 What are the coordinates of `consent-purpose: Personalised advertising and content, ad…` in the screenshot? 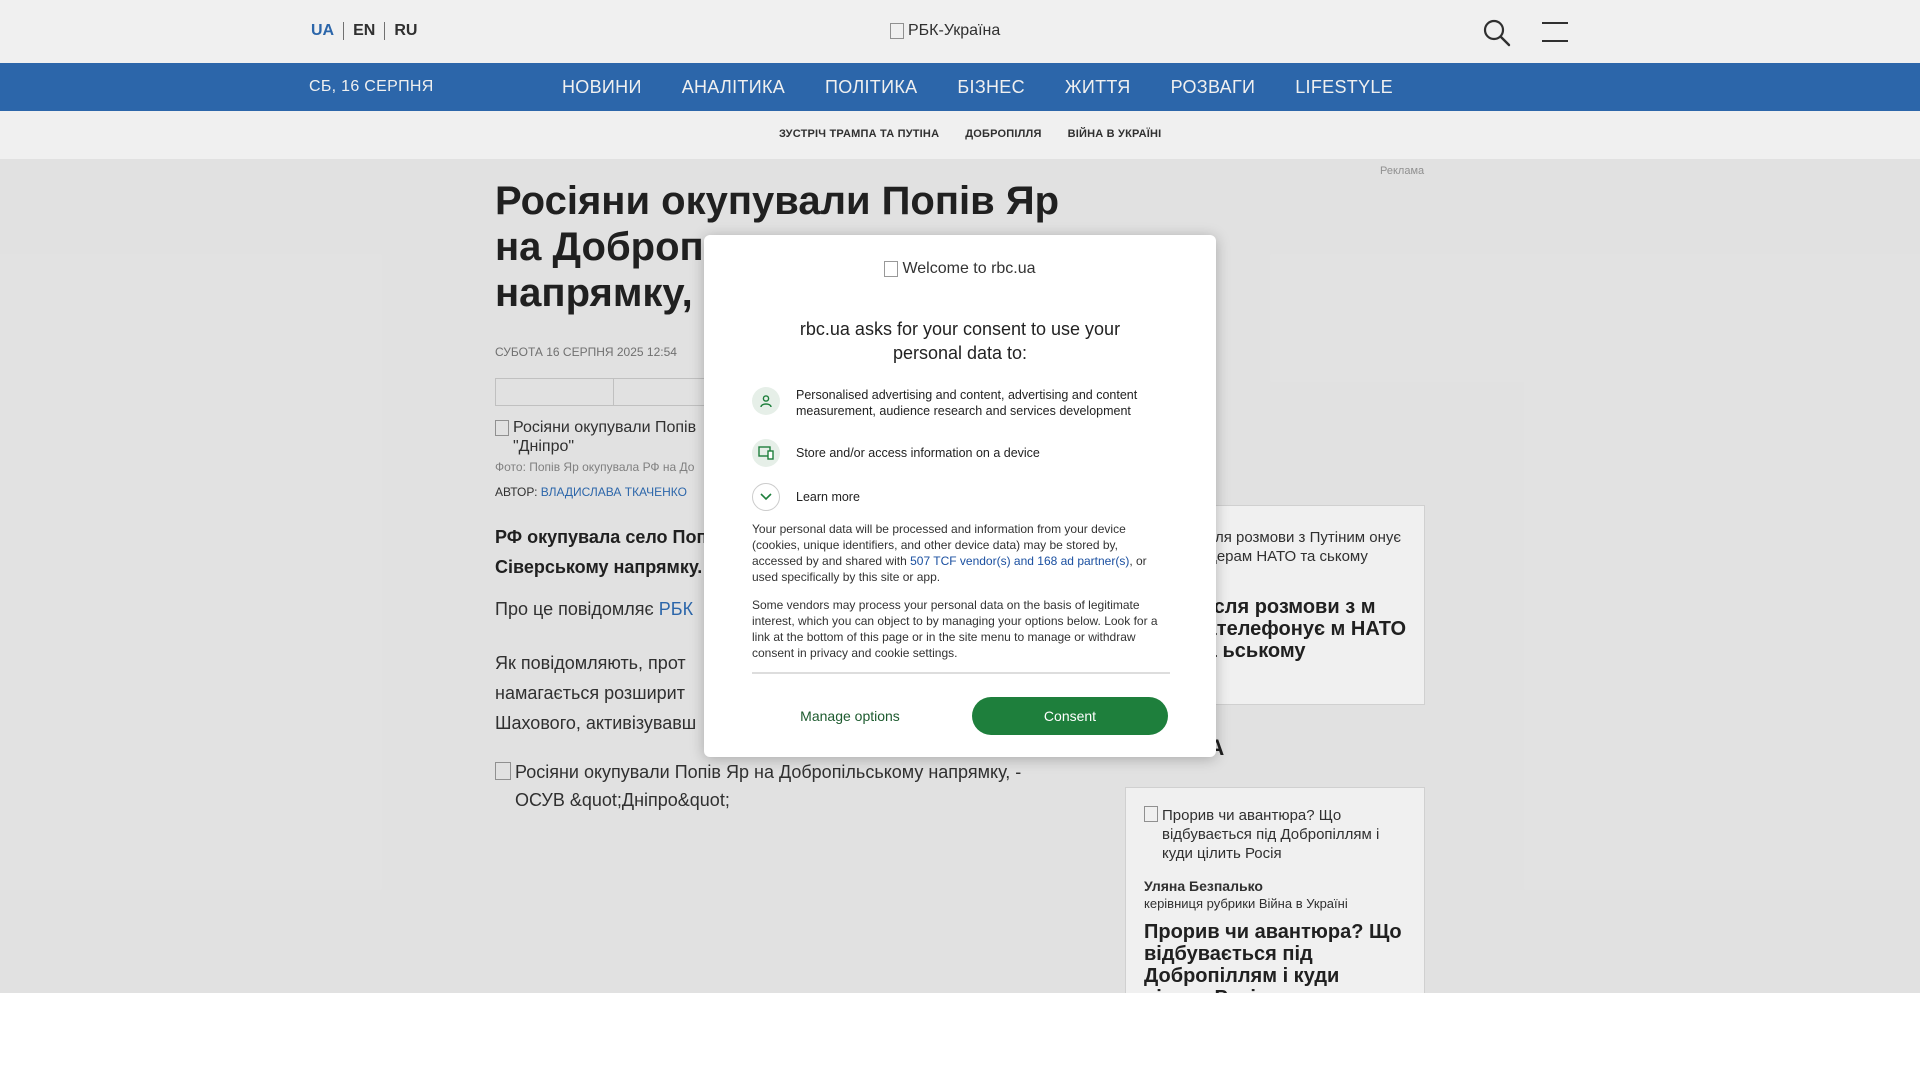 It's located at (959, 403).